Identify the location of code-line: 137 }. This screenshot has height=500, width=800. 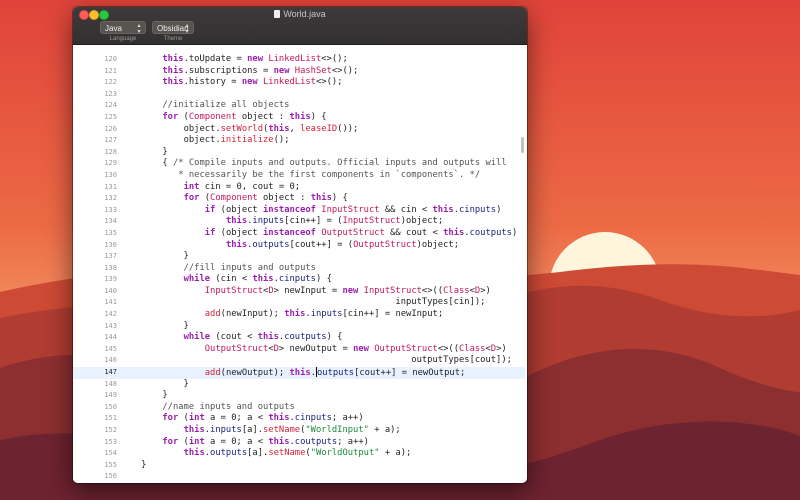
(299, 257).